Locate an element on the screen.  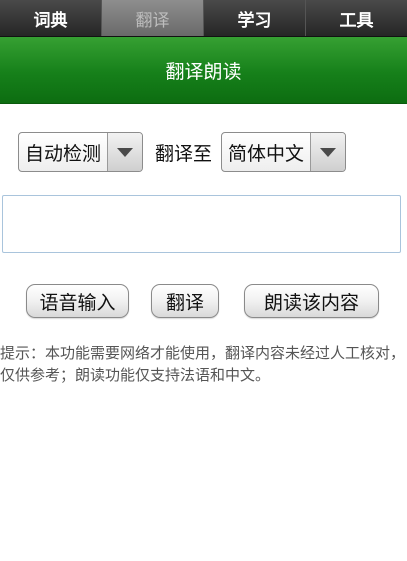
action-buttons: 语音输入 翻译 朗读该内容 is located at coordinates (203, 302).